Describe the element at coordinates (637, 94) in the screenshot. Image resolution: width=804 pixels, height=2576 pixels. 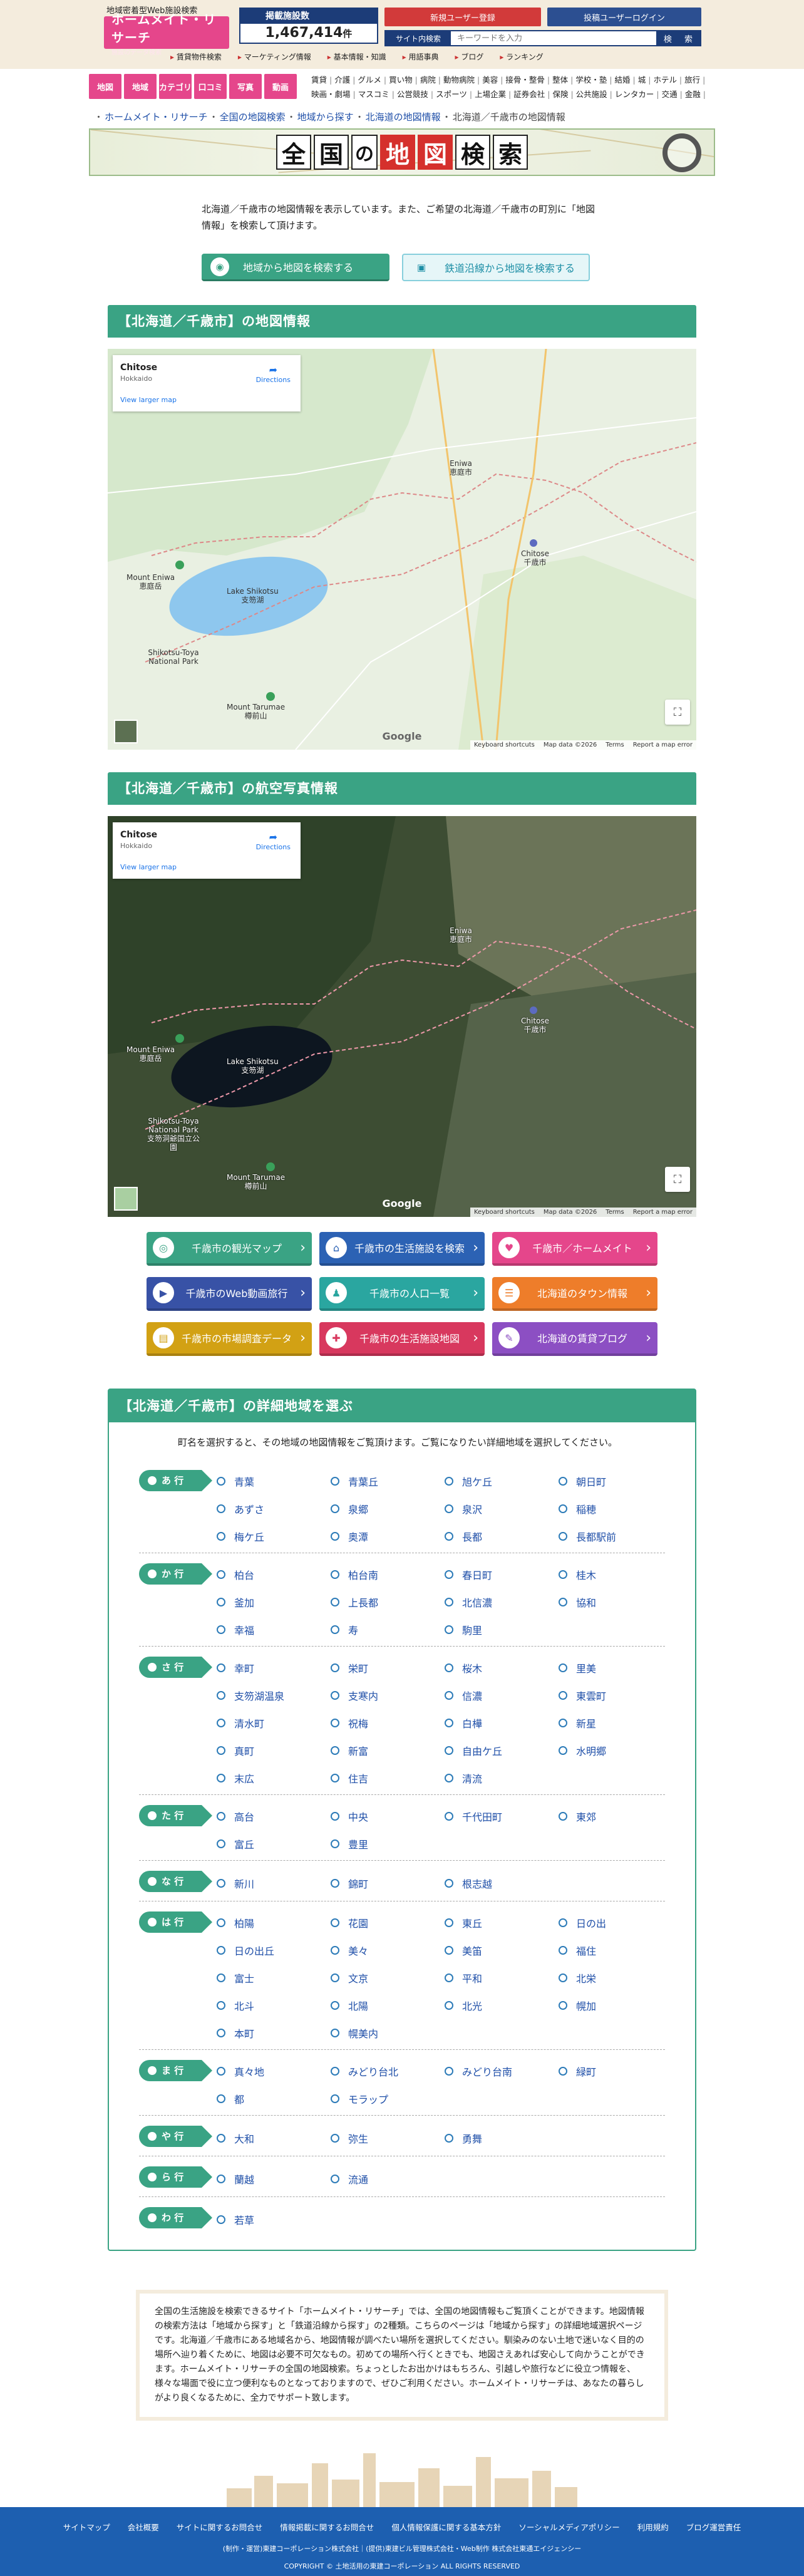
I see `nav-category-link: レンタカー` at that location.